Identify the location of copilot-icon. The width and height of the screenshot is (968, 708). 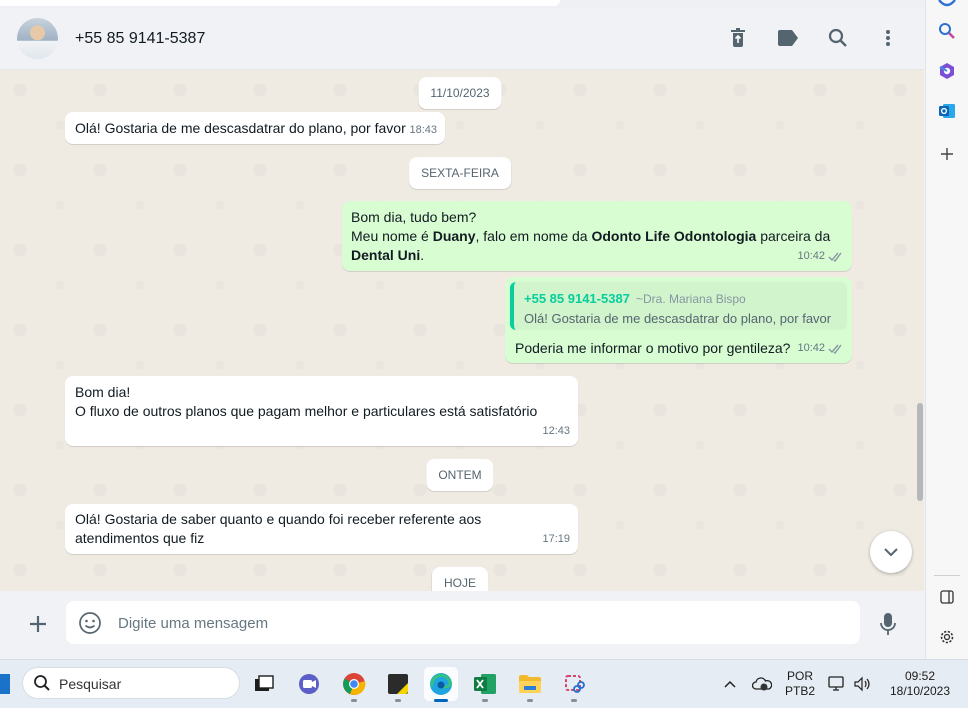
(947, 8).